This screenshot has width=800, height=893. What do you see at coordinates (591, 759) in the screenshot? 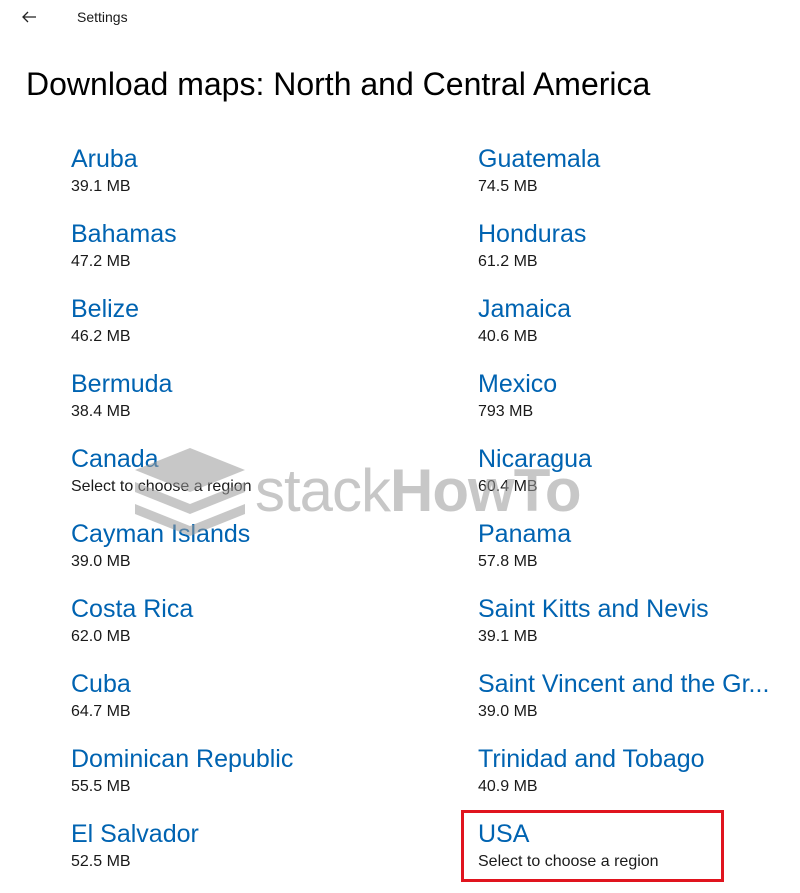
I see `region-name: Trinidad and Tobago` at bounding box center [591, 759].